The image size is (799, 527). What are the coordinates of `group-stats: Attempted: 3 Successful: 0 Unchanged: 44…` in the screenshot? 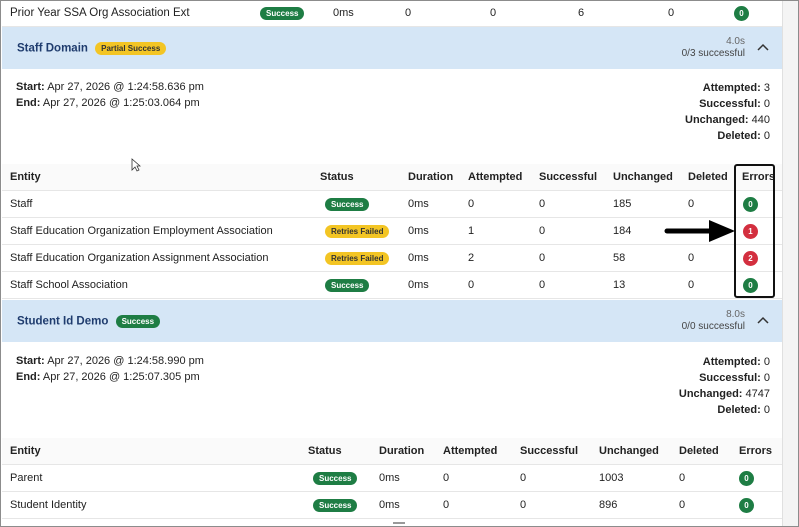 It's located at (727, 112).